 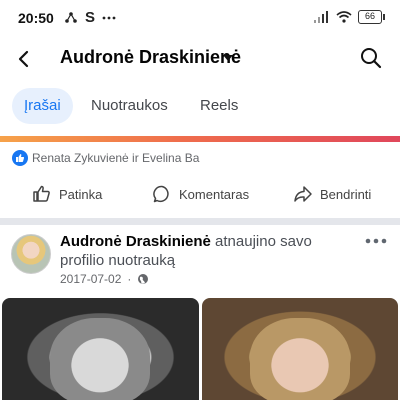 I want to click on post-meta: 2017-07-02 ·, so click(x=104, y=279).